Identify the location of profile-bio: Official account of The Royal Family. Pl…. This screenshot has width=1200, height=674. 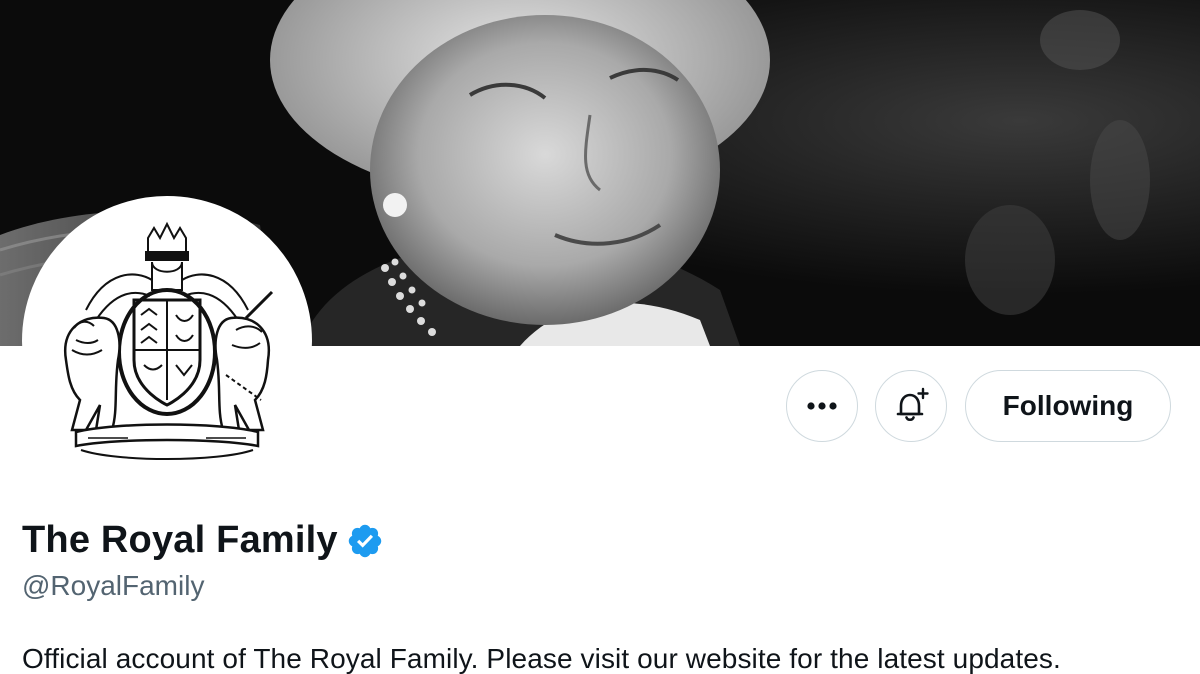
(541, 658).